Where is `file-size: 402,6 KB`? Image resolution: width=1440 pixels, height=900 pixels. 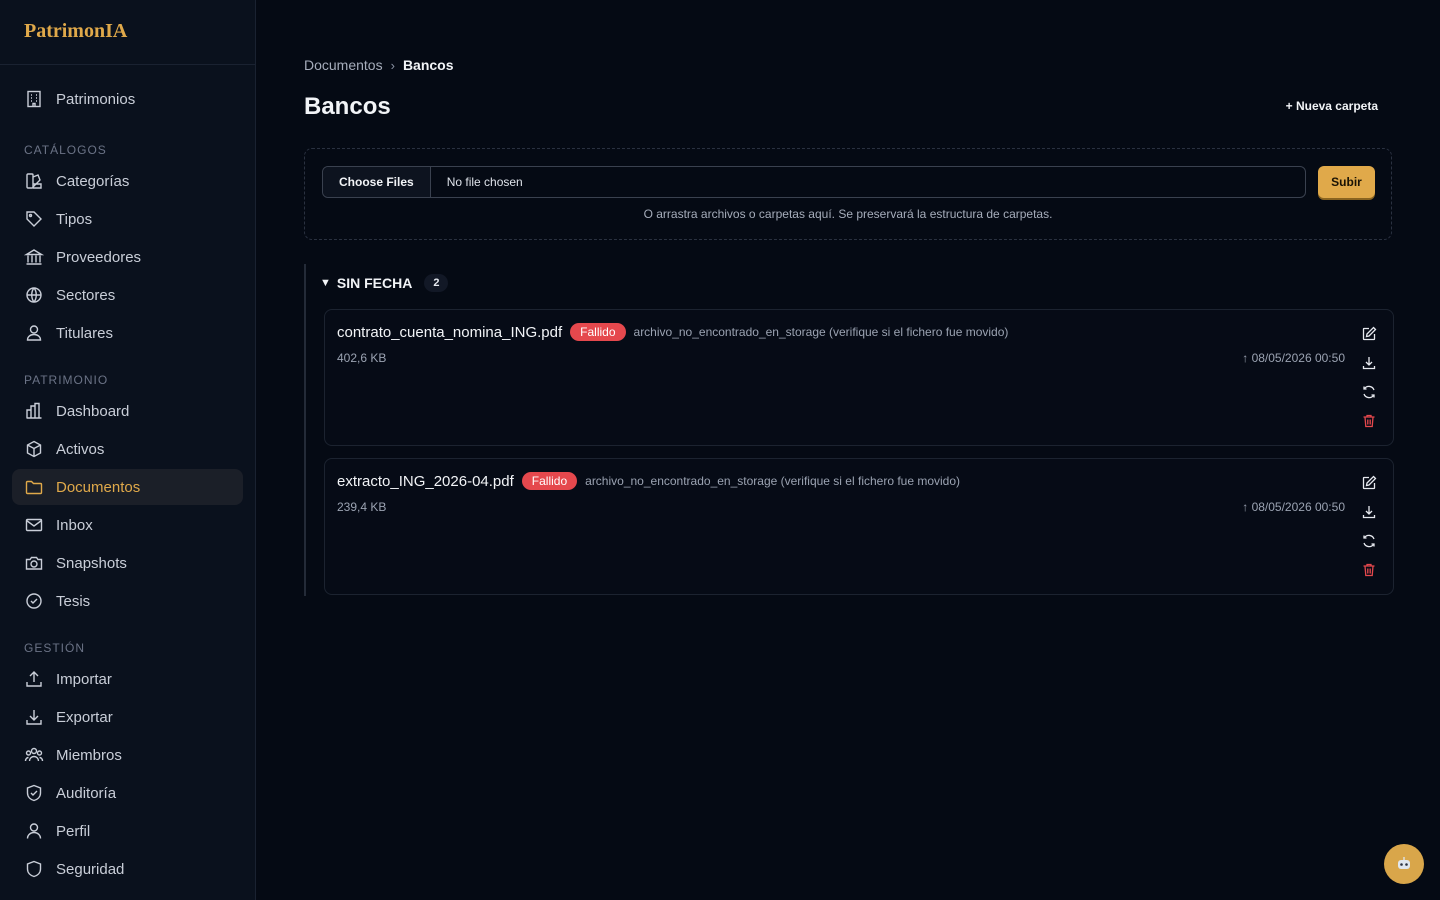 file-size: 402,6 KB is located at coordinates (362, 358).